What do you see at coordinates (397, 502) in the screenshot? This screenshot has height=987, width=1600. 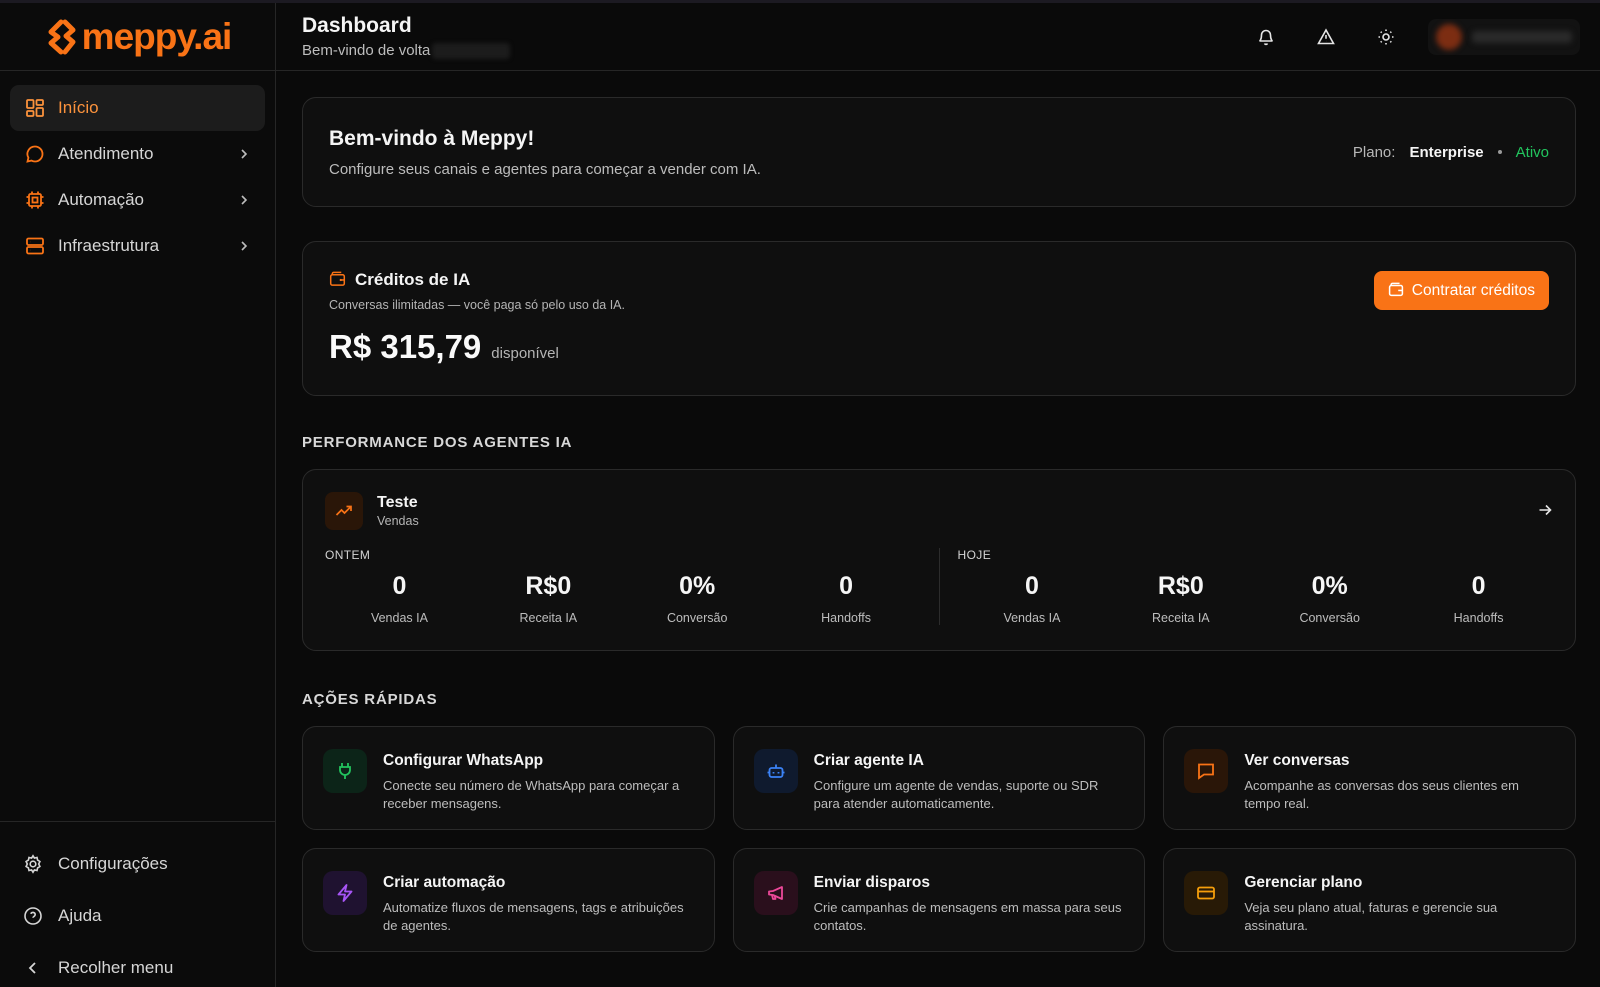 I see `agent-name: Teste` at bounding box center [397, 502].